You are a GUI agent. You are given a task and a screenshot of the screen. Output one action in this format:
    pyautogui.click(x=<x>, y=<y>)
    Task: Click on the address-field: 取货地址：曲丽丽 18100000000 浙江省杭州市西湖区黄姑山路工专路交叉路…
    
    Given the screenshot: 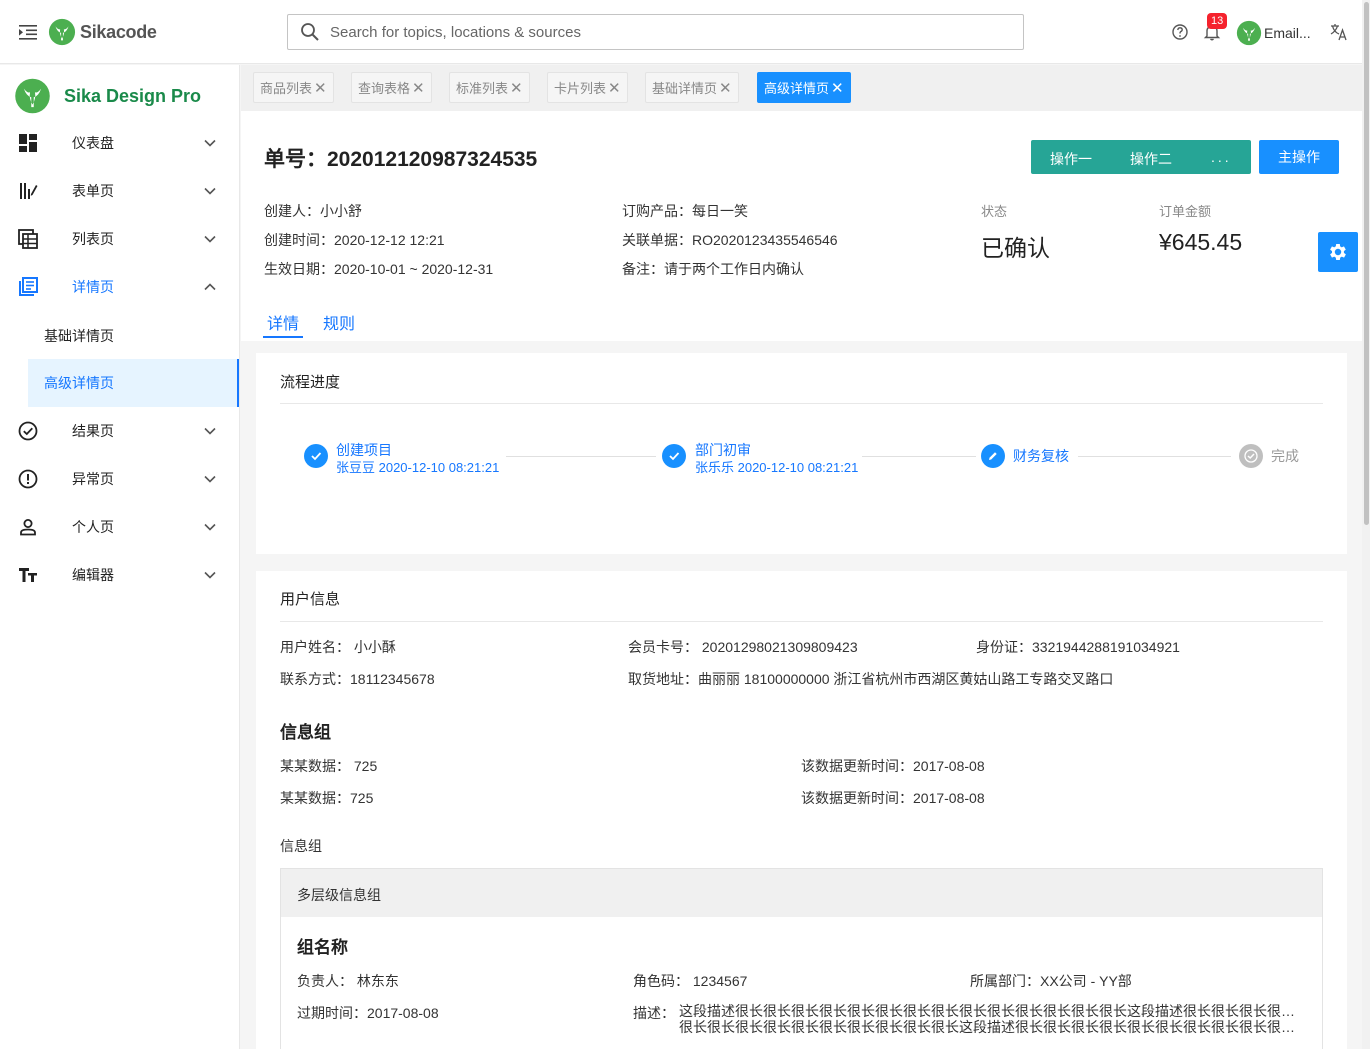 What is the action you would take?
    pyautogui.click(x=871, y=679)
    